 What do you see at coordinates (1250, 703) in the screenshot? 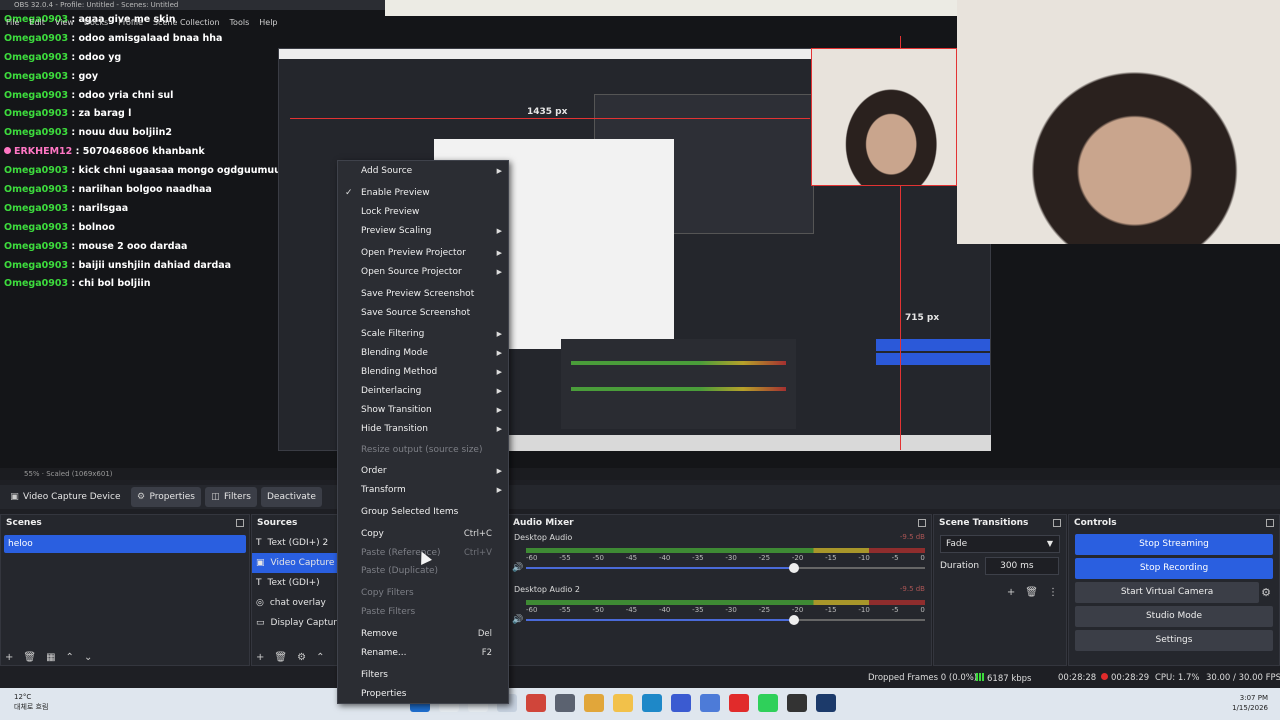
I see `clock: 3:07 PM 1/15/2026` at bounding box center [1250, 703].